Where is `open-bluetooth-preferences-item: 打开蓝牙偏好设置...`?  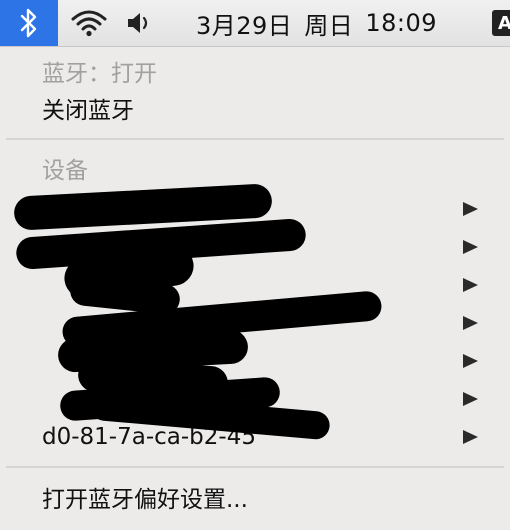 open-bluetooth-preferences-item: 打开蓝牙偏好设置... is located at coordinates (255, 497).